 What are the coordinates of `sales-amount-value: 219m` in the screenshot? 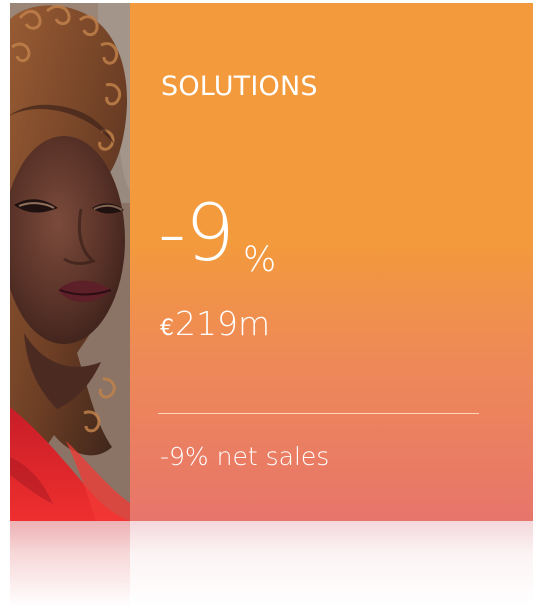 It's located at (223, 323).